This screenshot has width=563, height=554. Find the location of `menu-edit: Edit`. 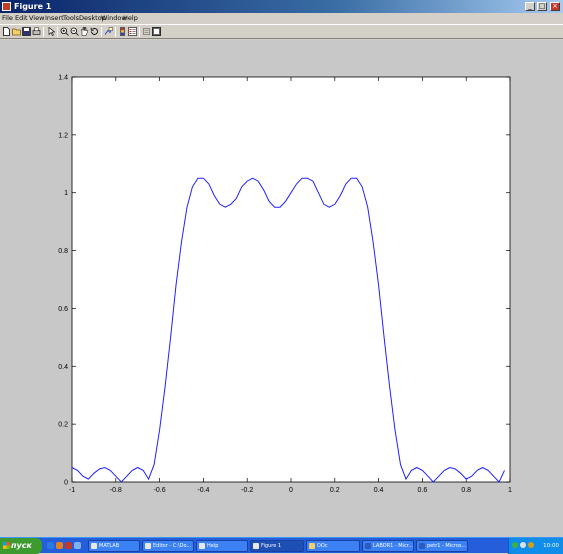

menu-edit: Edit is located at coordinates (21, 18).